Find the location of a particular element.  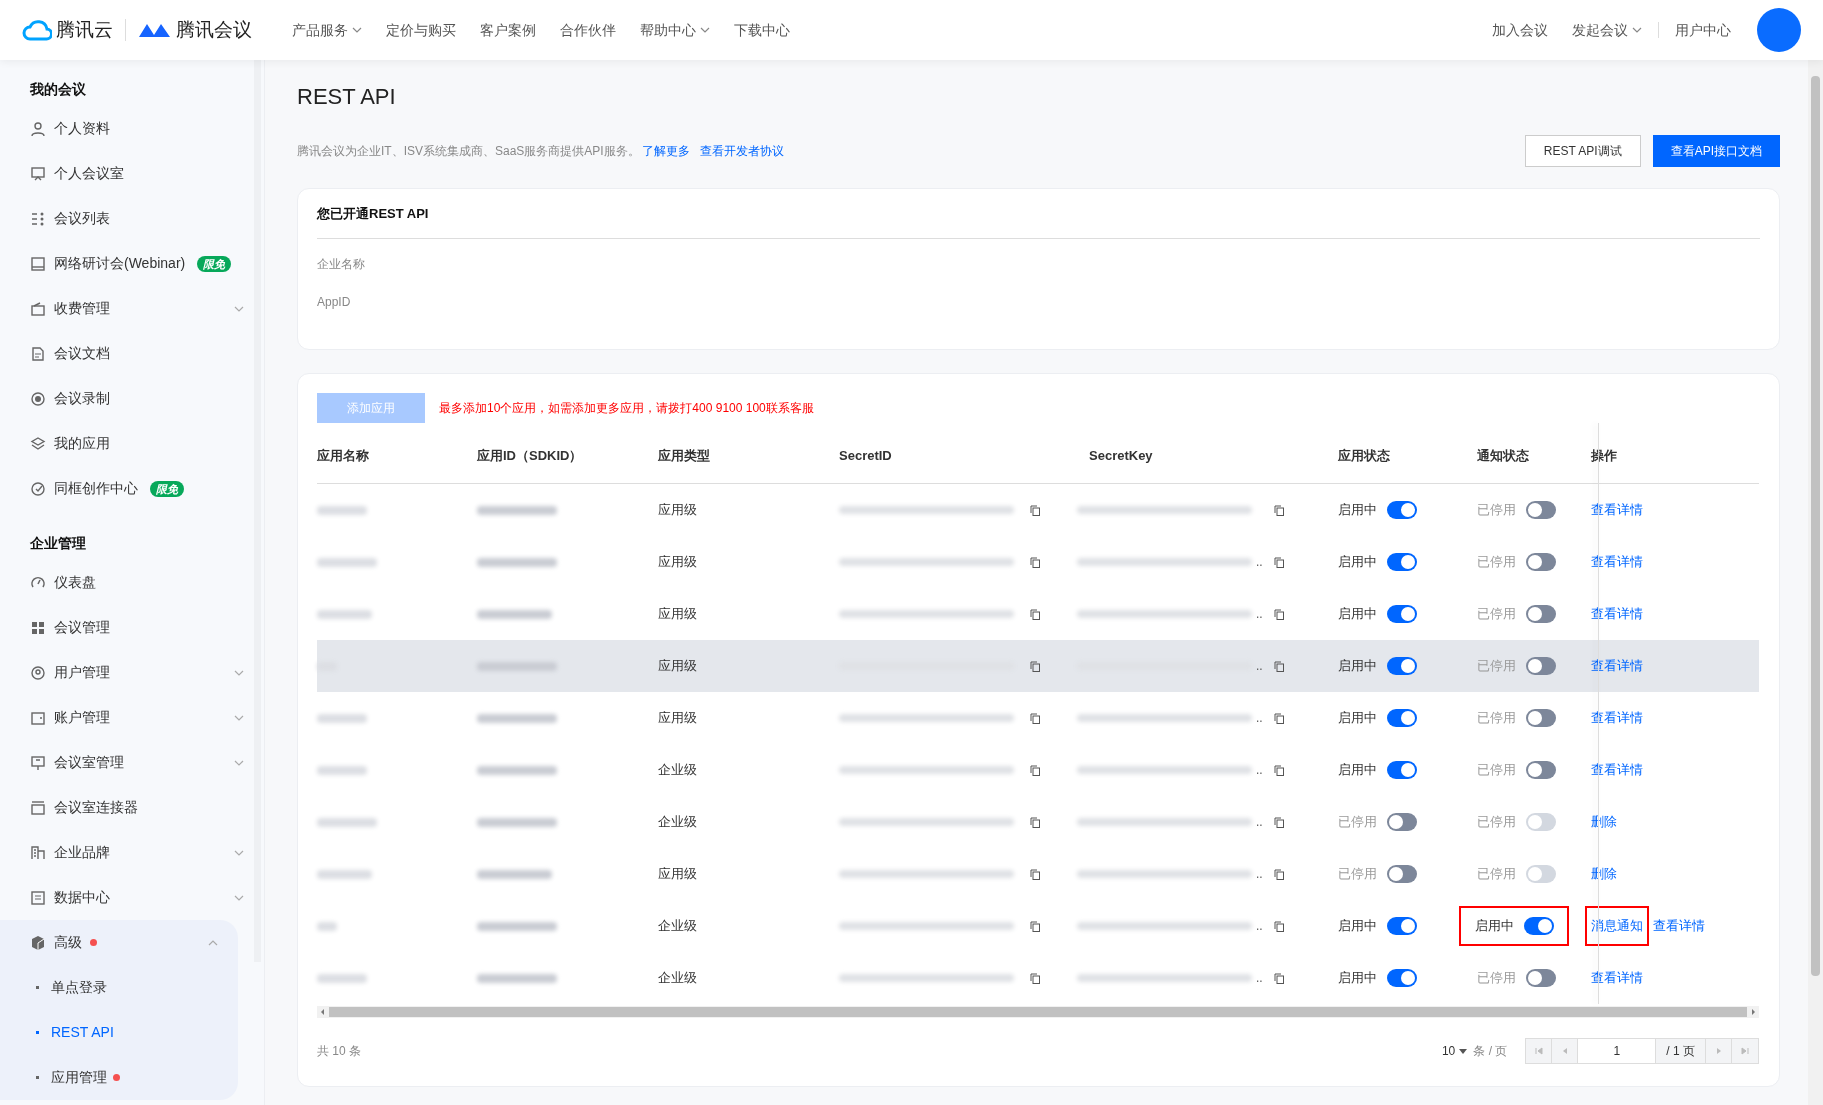

document-icon is located at coordinates (38, 353).